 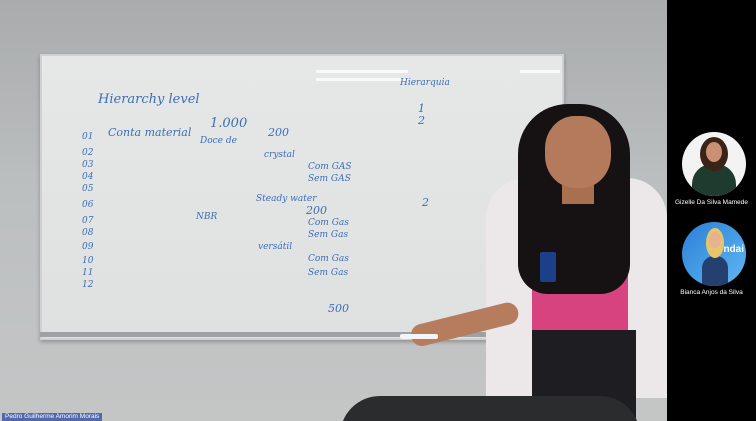 I want to click on active-speaker-name: Pedro Guilherme Amorim Morais, so click(x=52, y=417).